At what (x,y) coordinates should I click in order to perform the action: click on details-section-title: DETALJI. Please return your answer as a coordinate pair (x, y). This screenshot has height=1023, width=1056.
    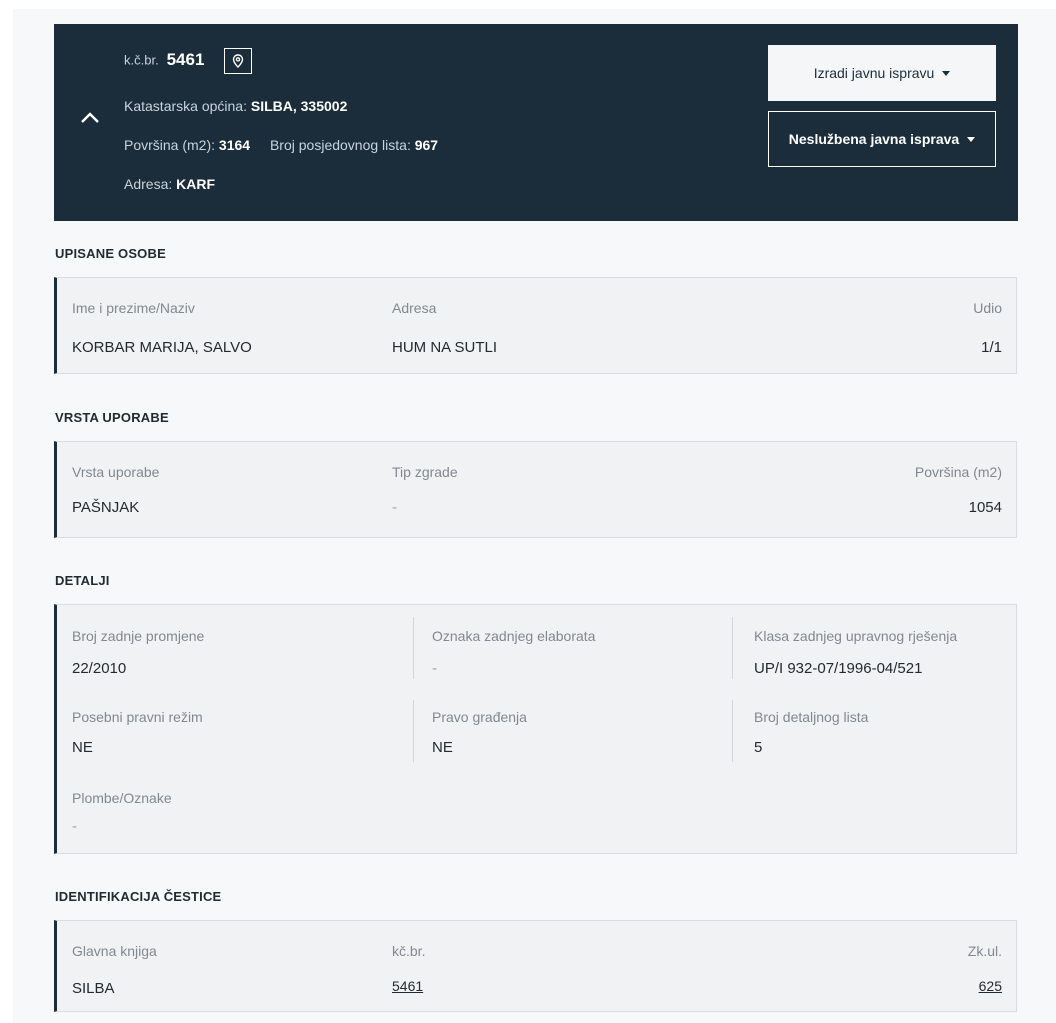
    Looking at the image, I should click on (82, 580).